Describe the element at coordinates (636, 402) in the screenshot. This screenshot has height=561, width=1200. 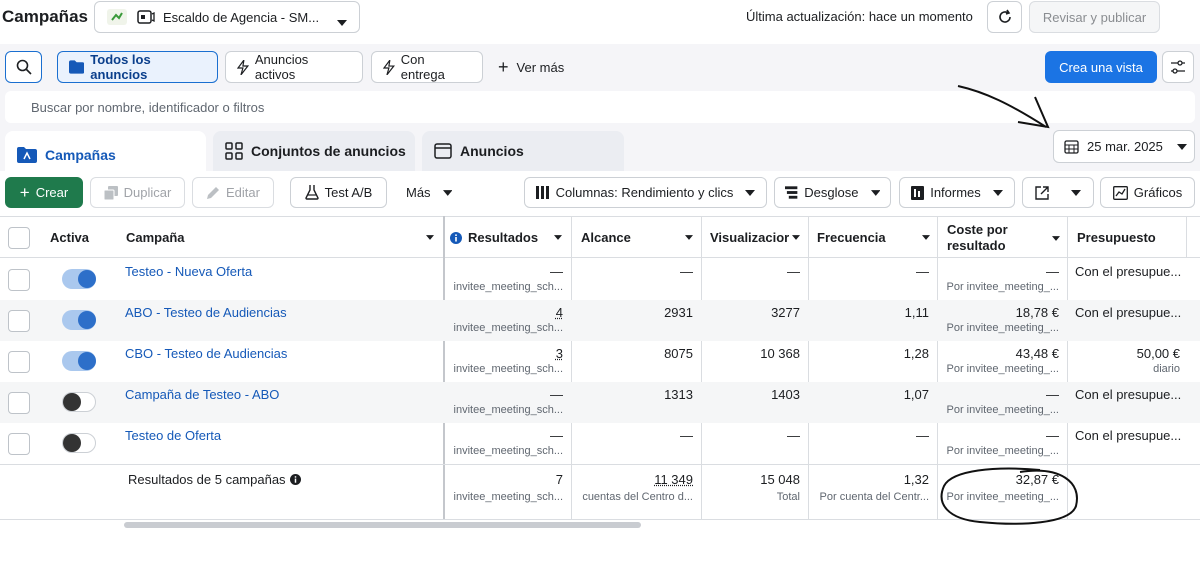
I see `reach-cell: 1313` at that location.